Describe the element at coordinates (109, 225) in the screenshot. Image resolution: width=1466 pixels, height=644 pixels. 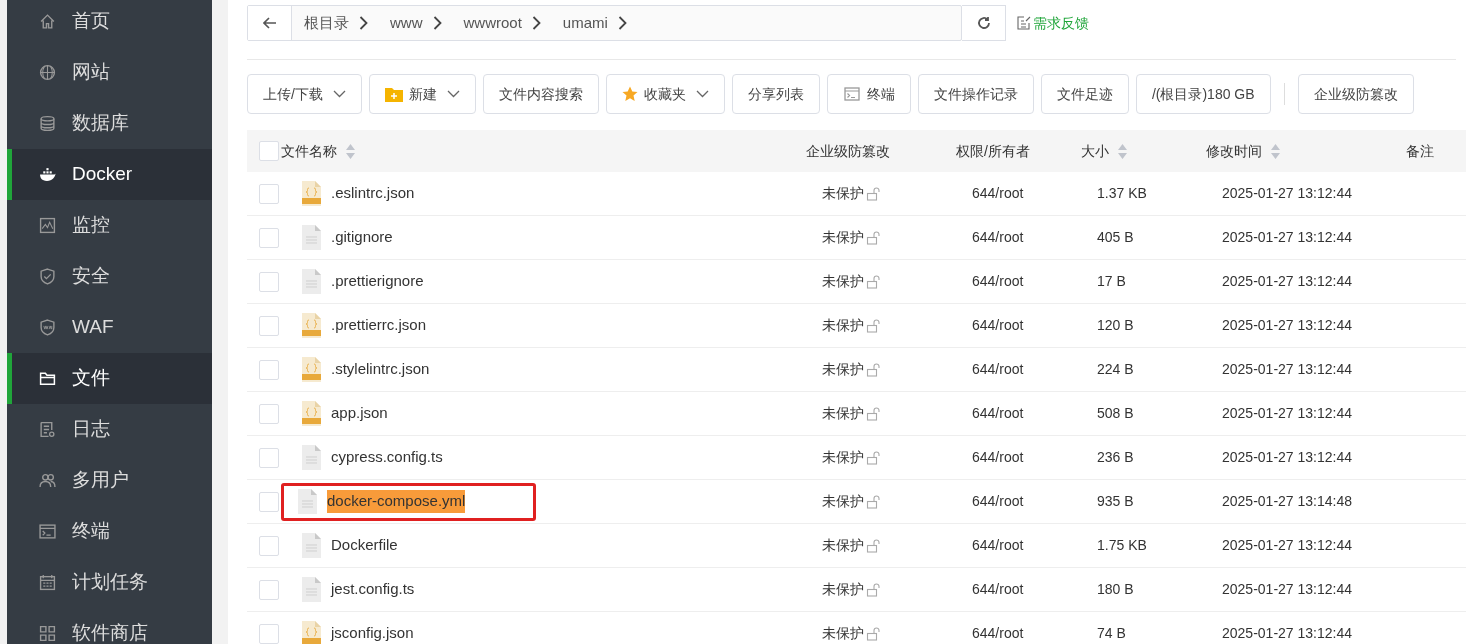
I see `sidebar-item: 监控` at that location.